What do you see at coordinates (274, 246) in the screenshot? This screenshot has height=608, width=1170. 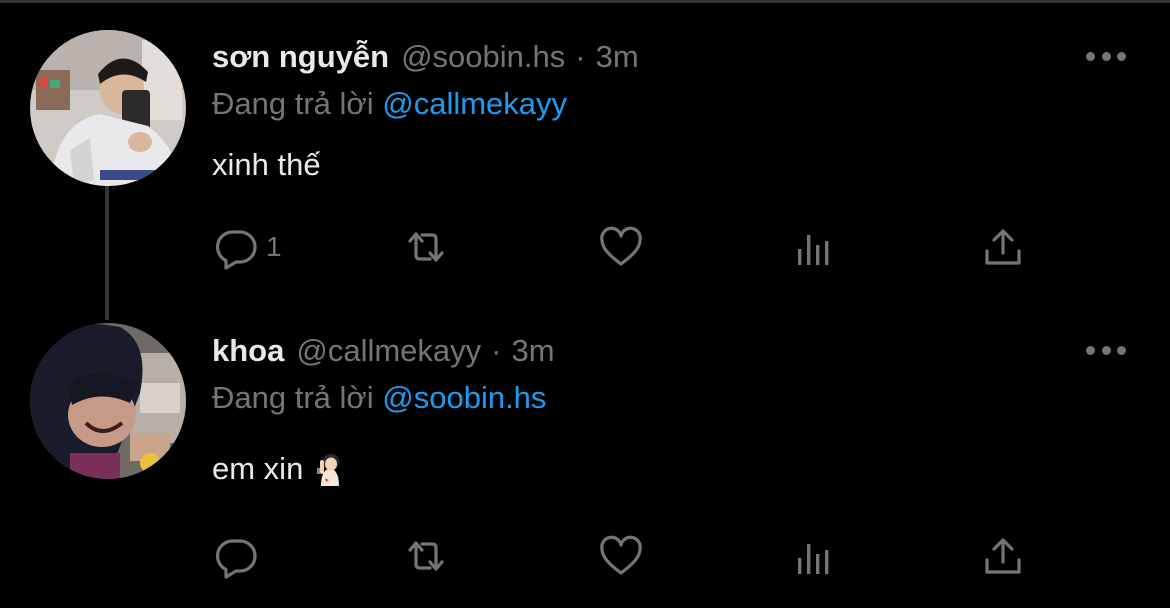 I see `reply-count: 1` at bounding box center [274, 246].